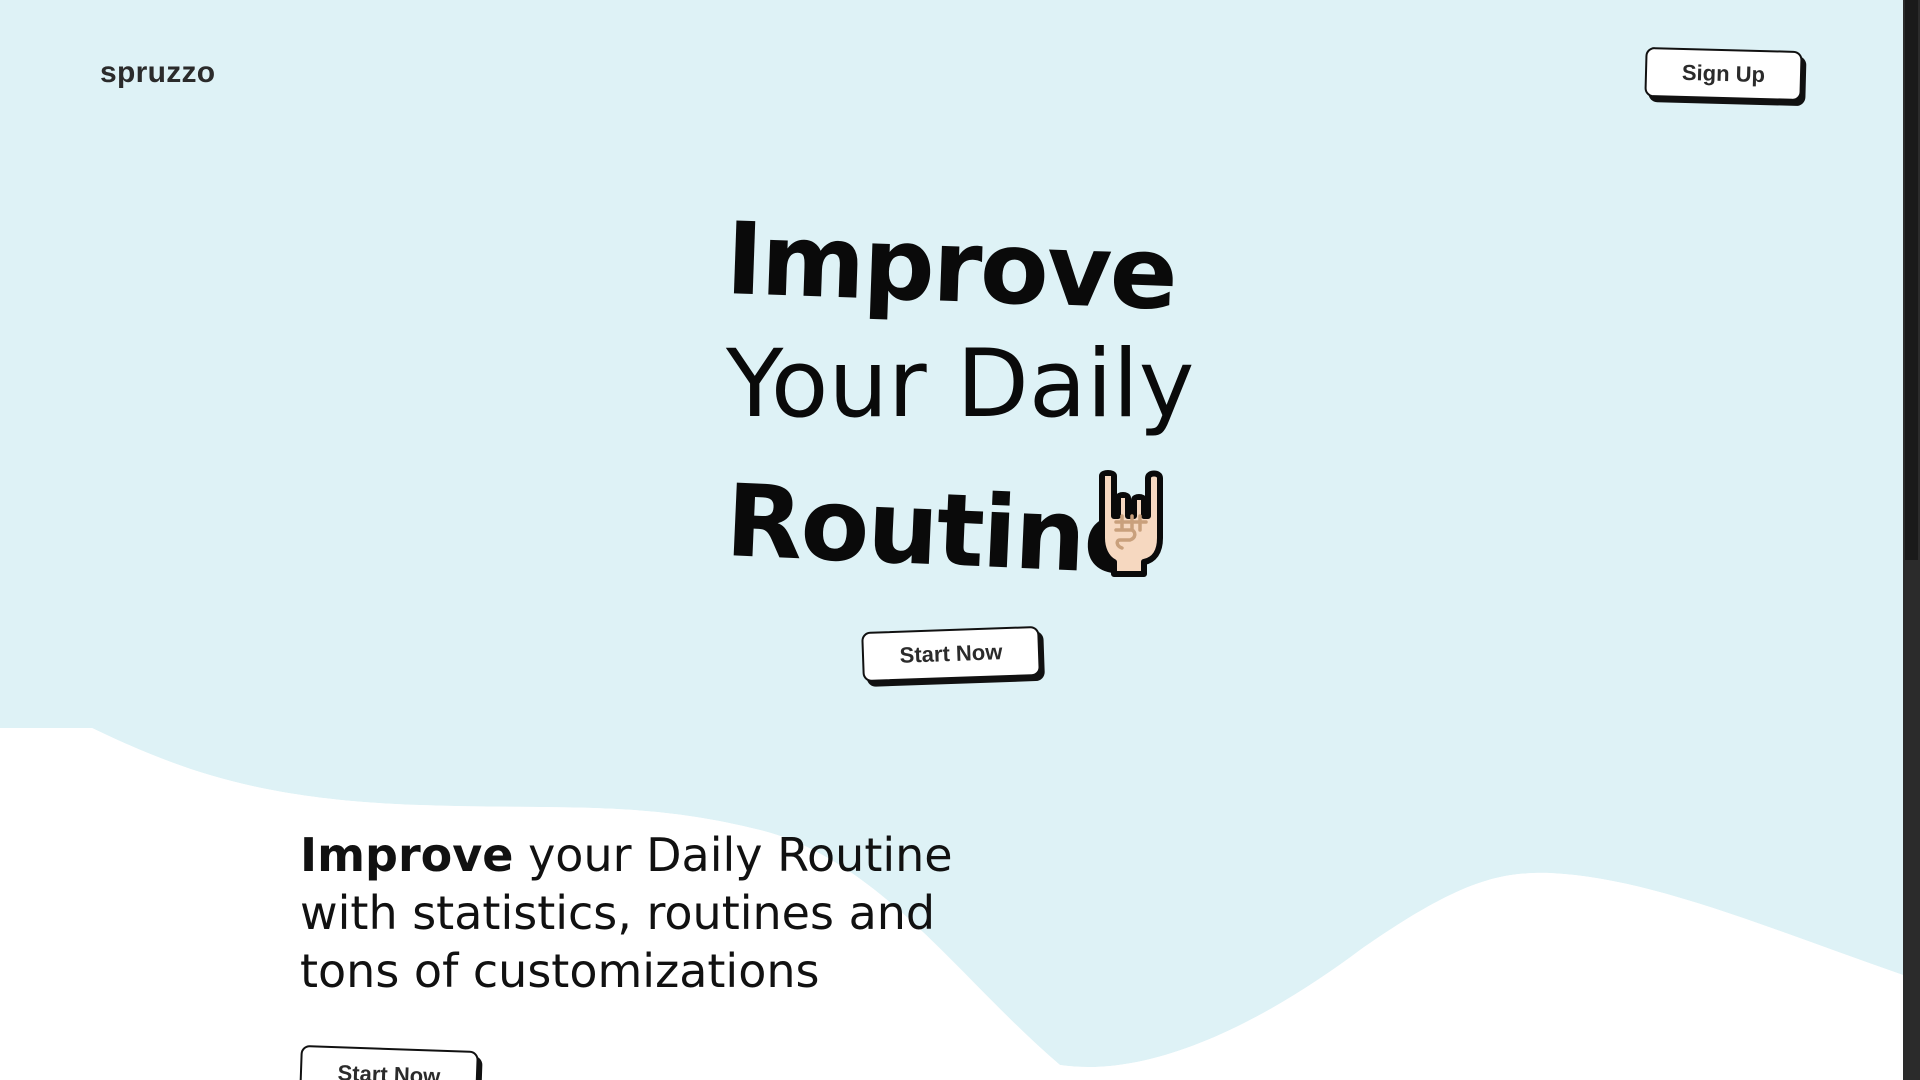 The height and width of the screenshot is (1080, 1920). What do you see at coordinates (157, 73) in the screenshot?
I see `brand-logo: spruzzo` at bounding box center [157, 73].